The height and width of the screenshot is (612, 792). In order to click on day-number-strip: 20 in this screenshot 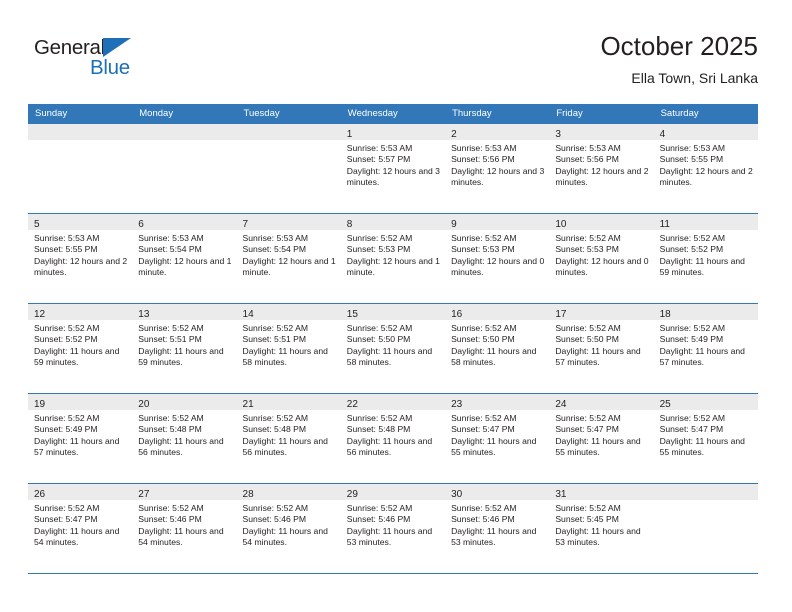, I will do `click(184, 402)`.